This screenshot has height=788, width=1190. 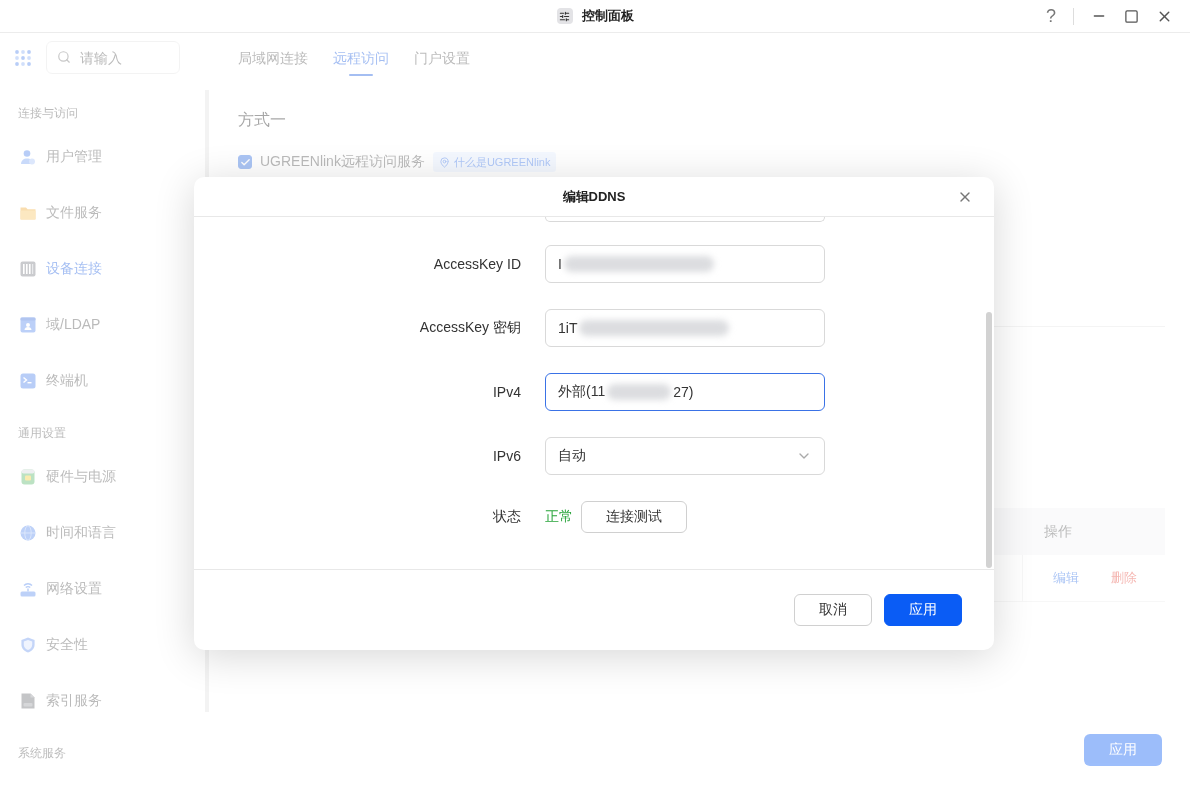 I want to click on folder-icon, so click(x=28, y=213).